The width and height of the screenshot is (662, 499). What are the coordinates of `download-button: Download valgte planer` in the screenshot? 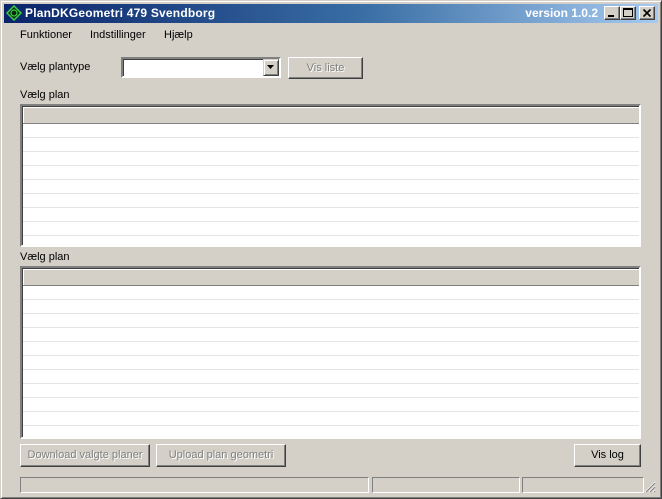 It's located at (85, 455).